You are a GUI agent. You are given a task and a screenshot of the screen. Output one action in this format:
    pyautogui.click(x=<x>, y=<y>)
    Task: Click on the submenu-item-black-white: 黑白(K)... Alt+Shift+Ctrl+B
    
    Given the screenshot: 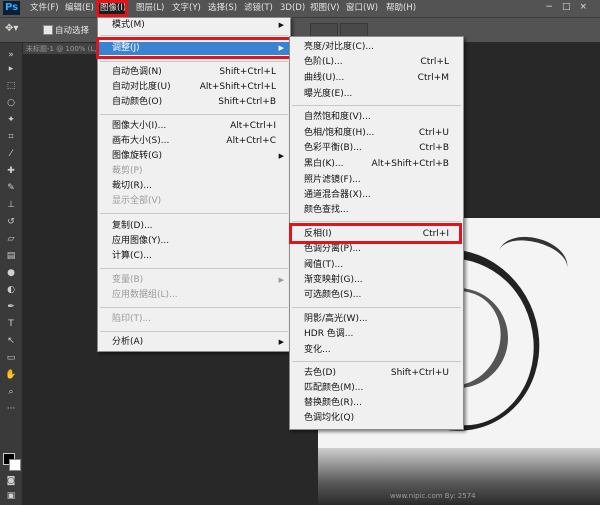 What is the action you would take?
    pyautogui.click(x=376, y=164)
    